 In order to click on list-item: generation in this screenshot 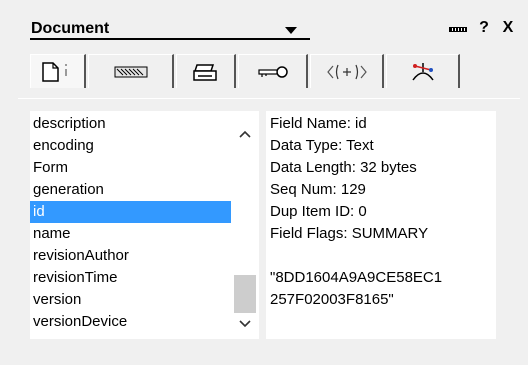, I will do `click(130, 190)`.